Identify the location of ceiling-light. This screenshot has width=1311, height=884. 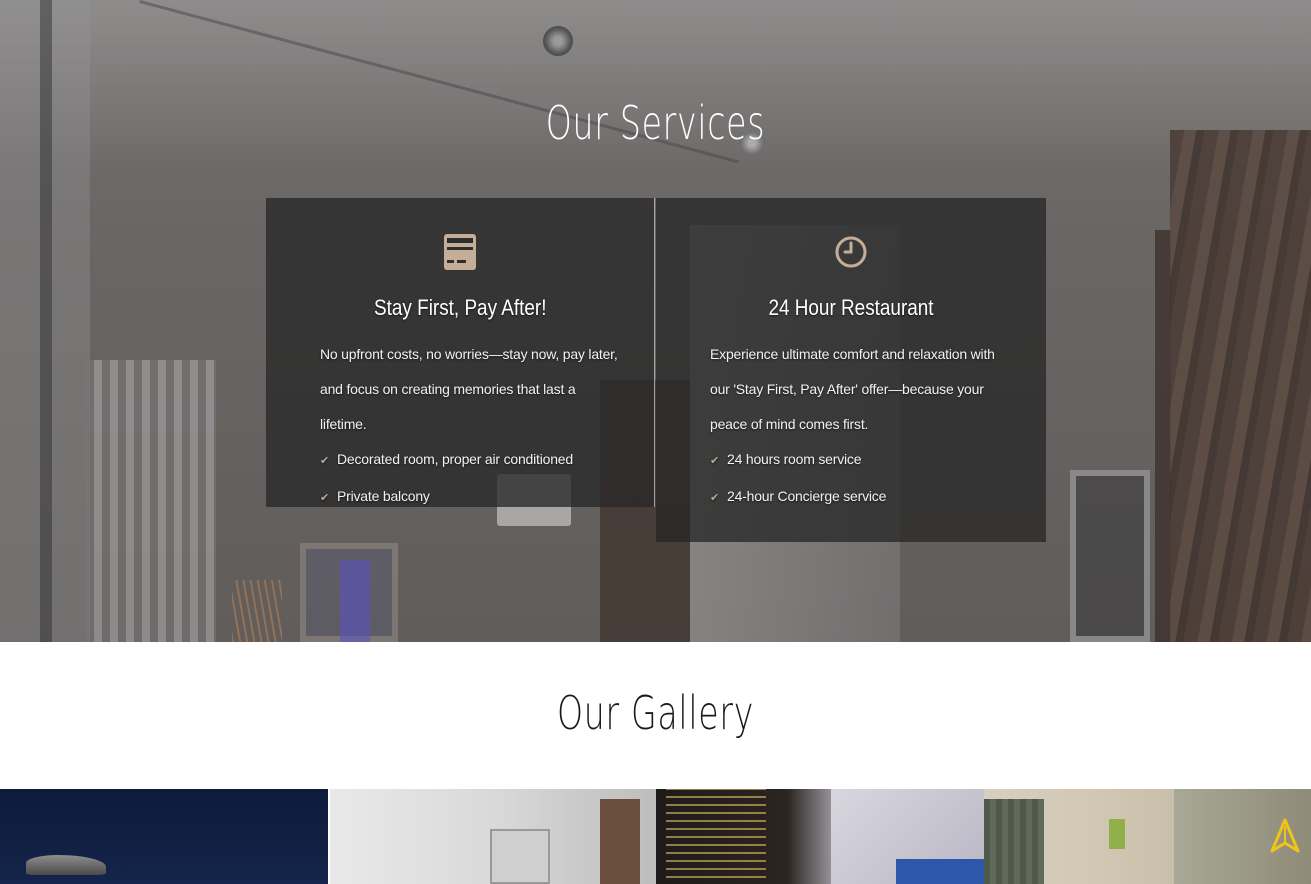
(558, 41).